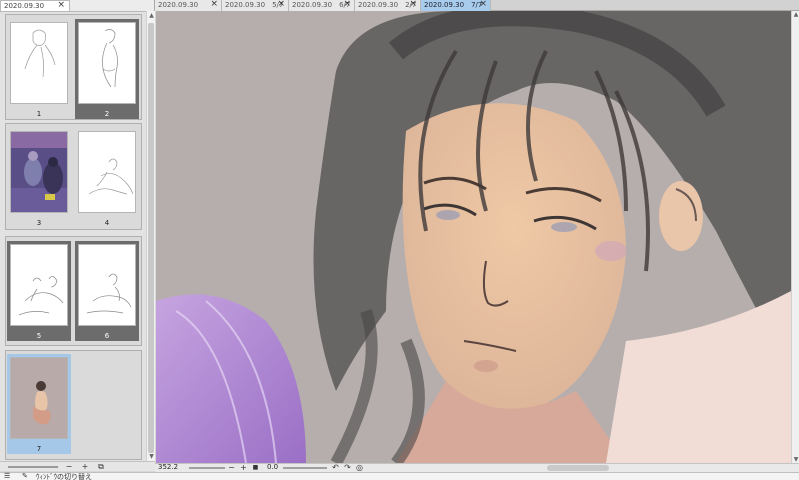  What do you see at coordinates (207, 468) in the screenshot?
I see `zoom-slider` at bounding box center [207, 468].